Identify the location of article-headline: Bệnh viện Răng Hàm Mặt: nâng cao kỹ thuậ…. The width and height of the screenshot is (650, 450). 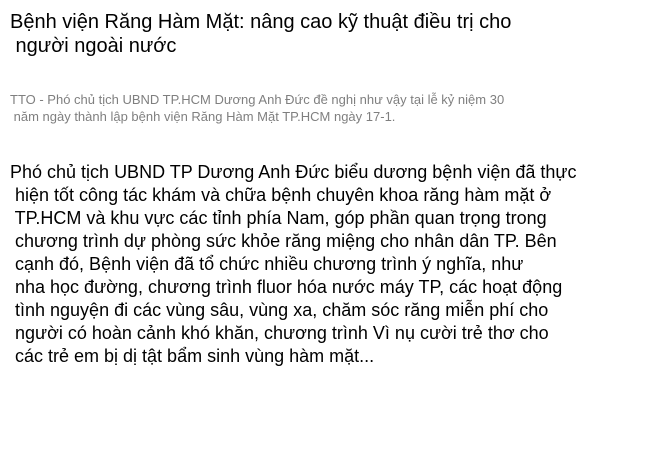
(320, 34).